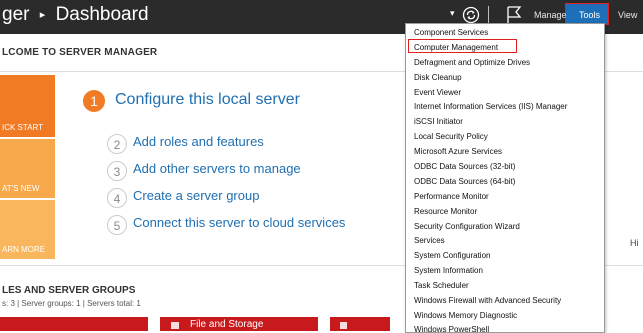  I want to click on app-title-partial: ger, so click(16, 14).